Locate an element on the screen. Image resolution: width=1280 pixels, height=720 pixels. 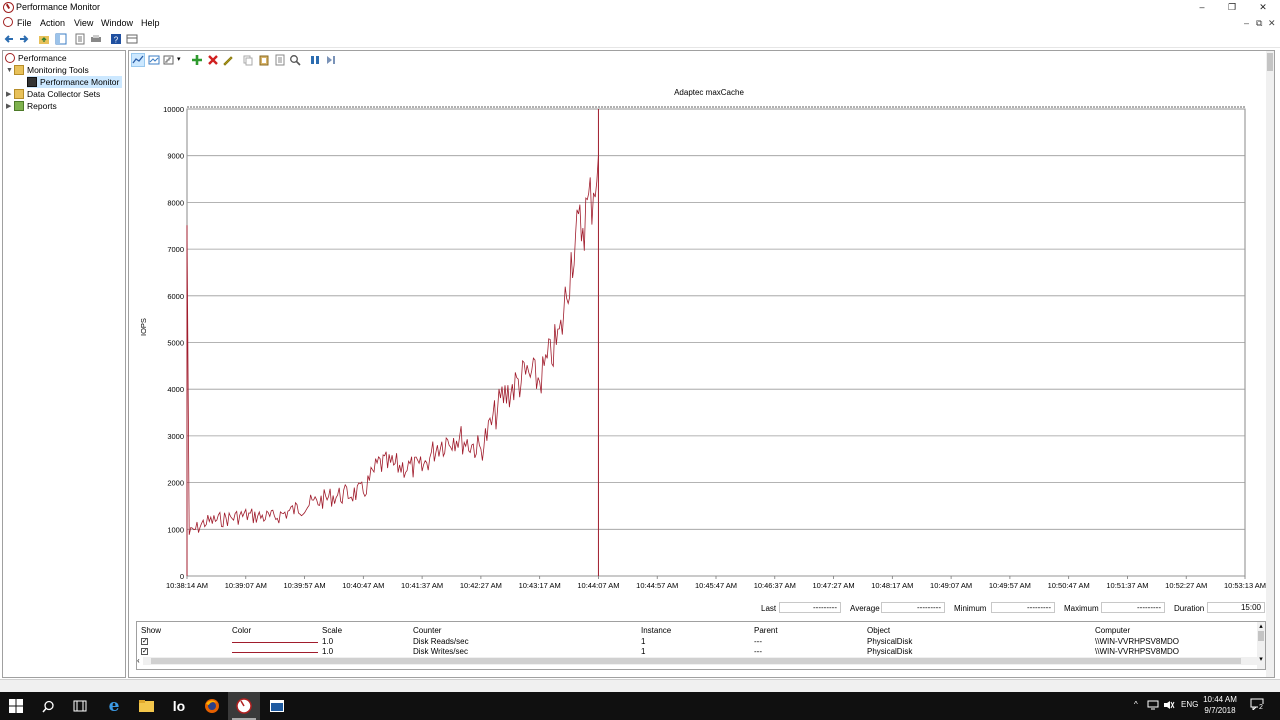
window-icon is located at coordinates (277, 706).